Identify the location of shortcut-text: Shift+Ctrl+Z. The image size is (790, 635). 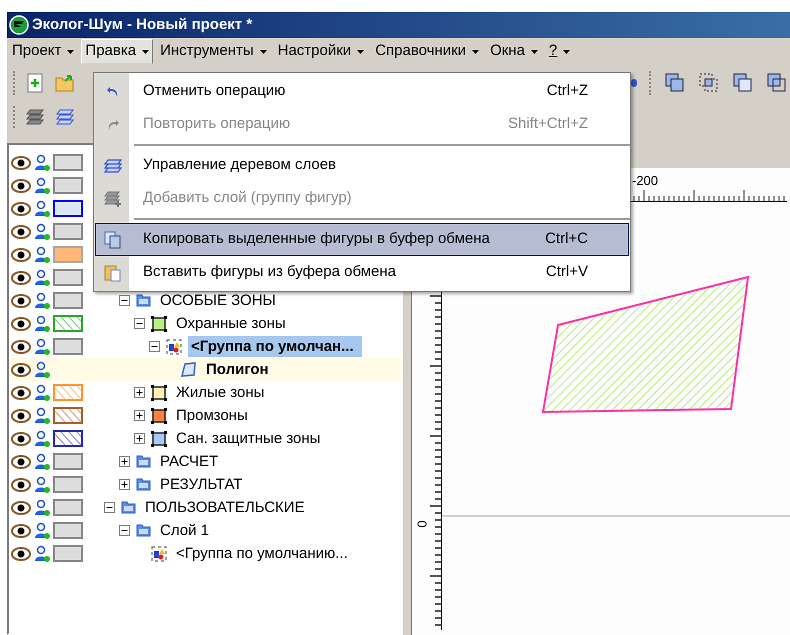
(548, 124).